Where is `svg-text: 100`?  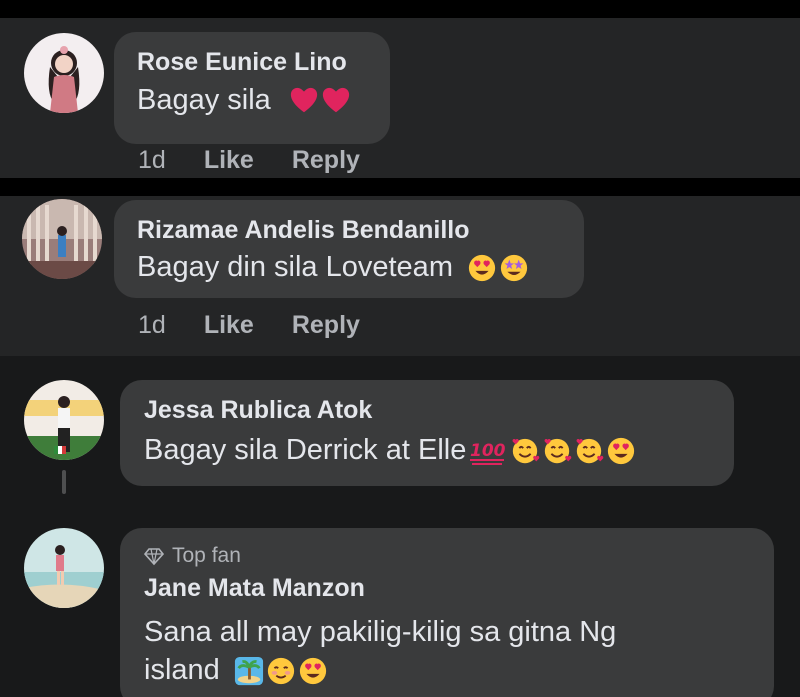 svg-text: 100 is located at coordinates (488, 451).